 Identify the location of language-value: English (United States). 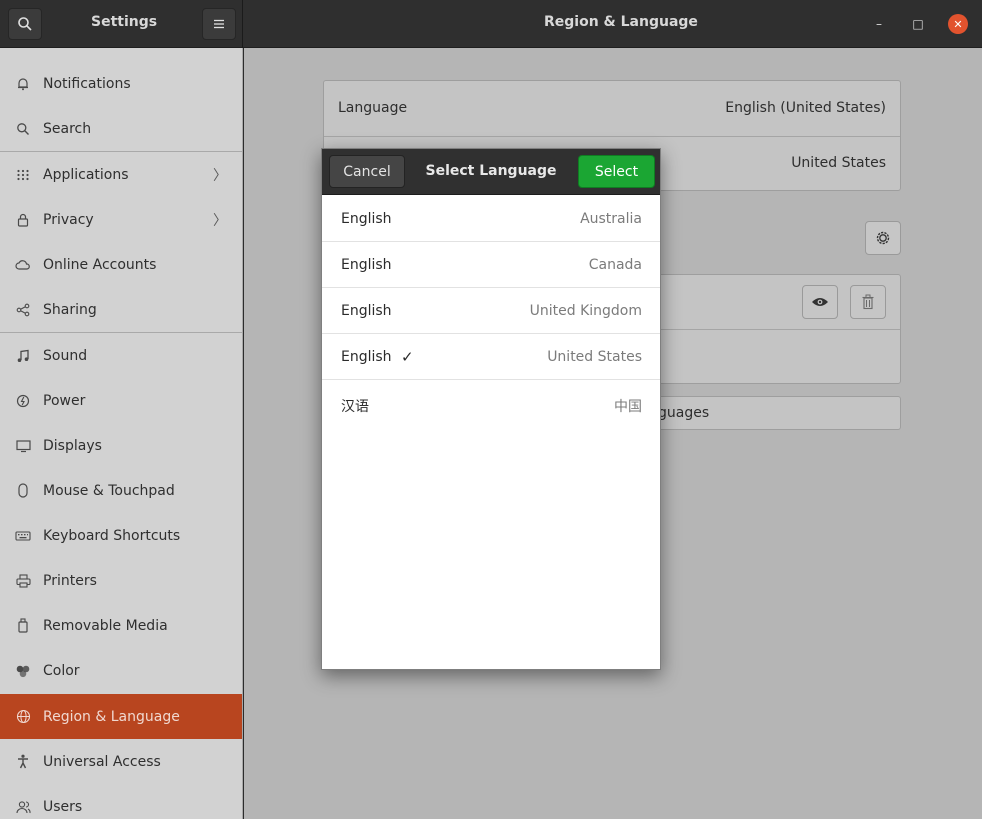
(805, 108).